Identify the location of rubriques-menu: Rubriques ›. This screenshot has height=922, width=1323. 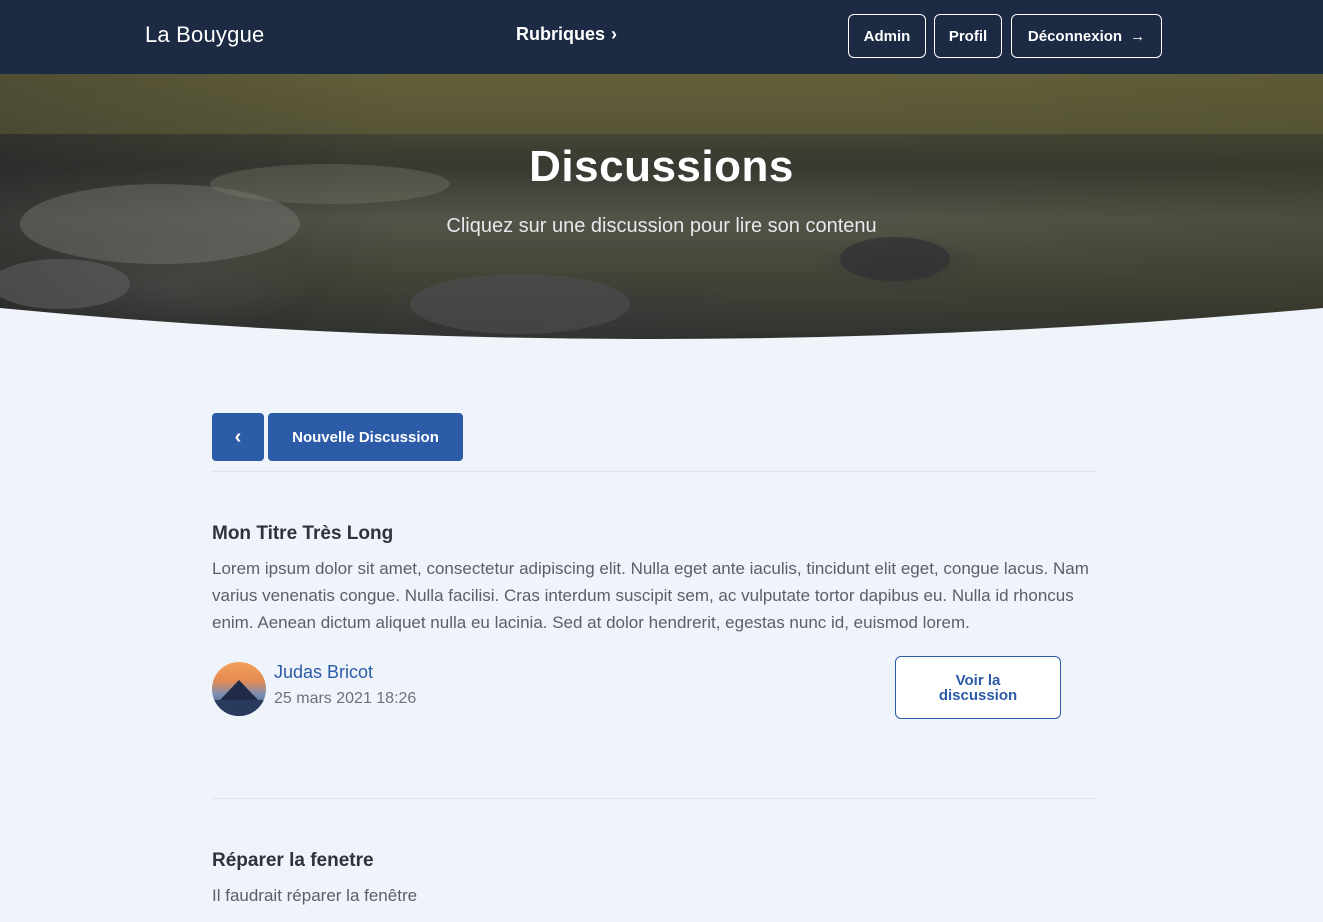
(566, 34).